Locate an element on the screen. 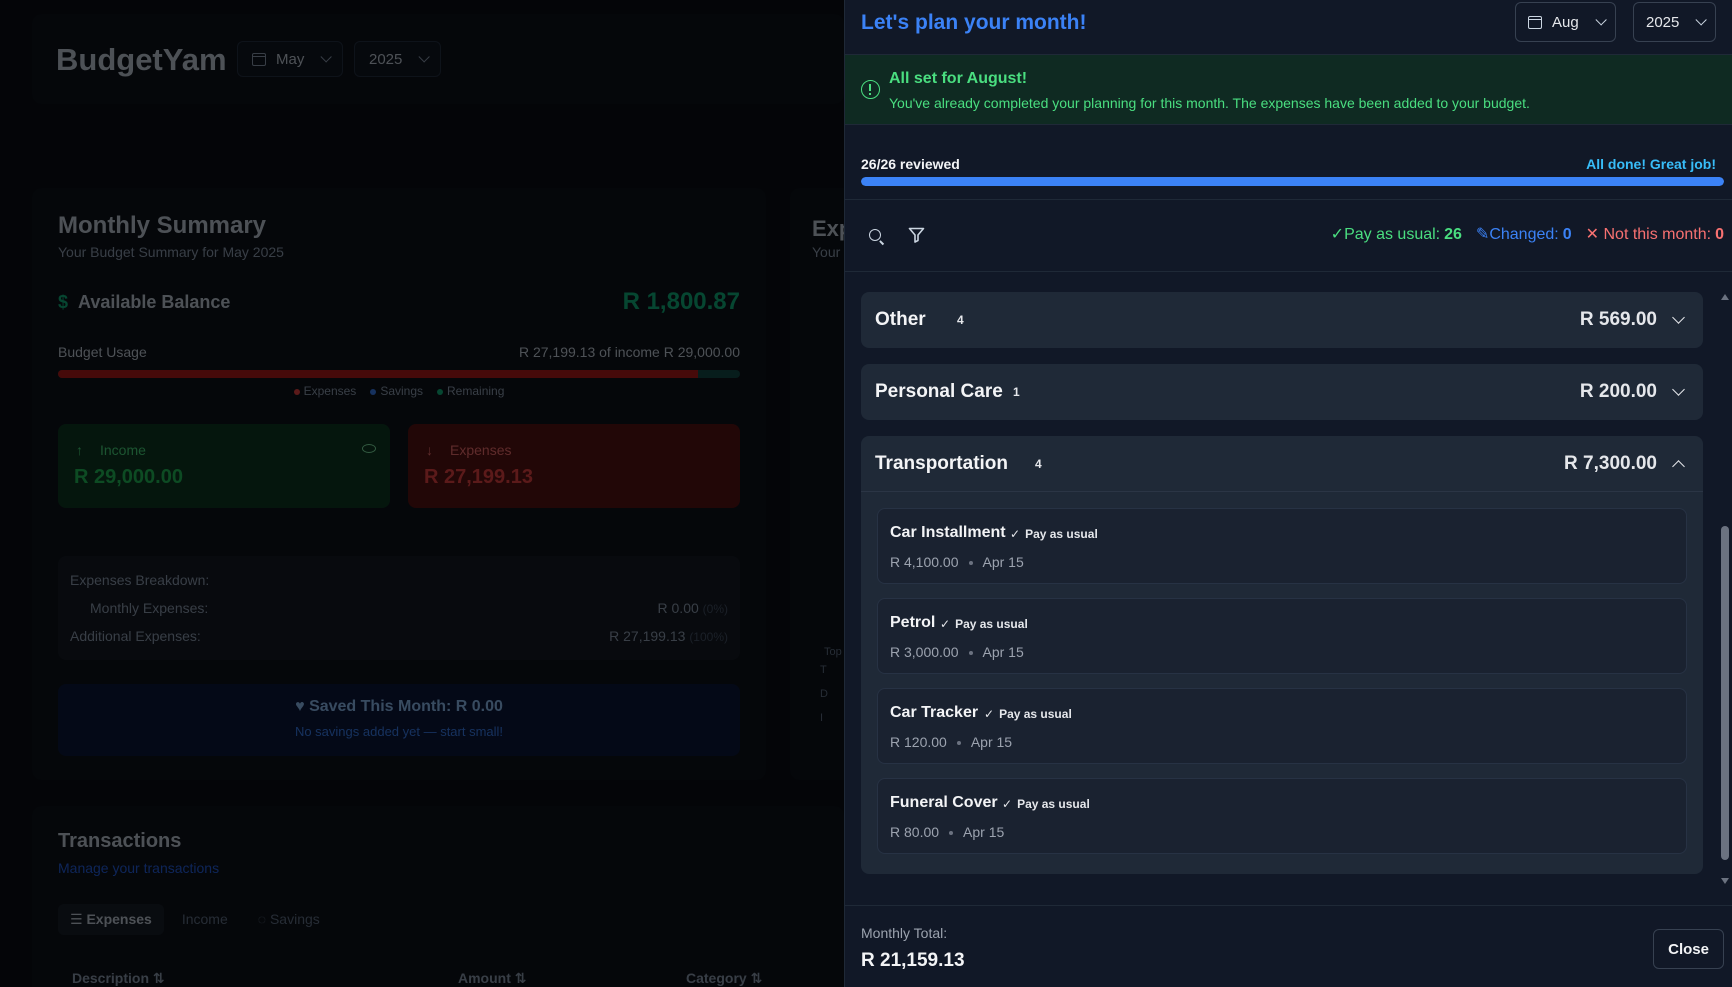 This screenshot has height=987, width=1732. available-balance-value: R 1,800.87 is located at coordinates (681, 301).